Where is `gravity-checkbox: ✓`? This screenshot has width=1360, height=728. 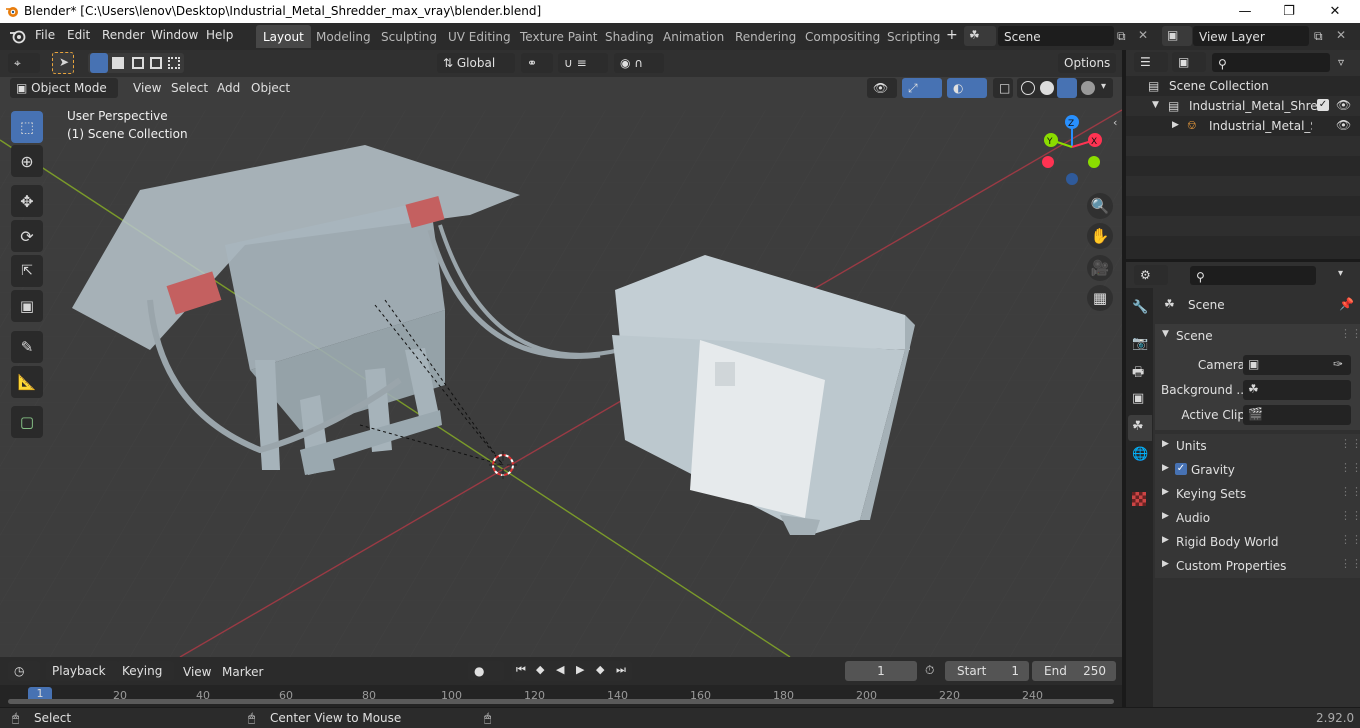
gravity-checkbox: ✓ is located at coordinates (1181, 469).